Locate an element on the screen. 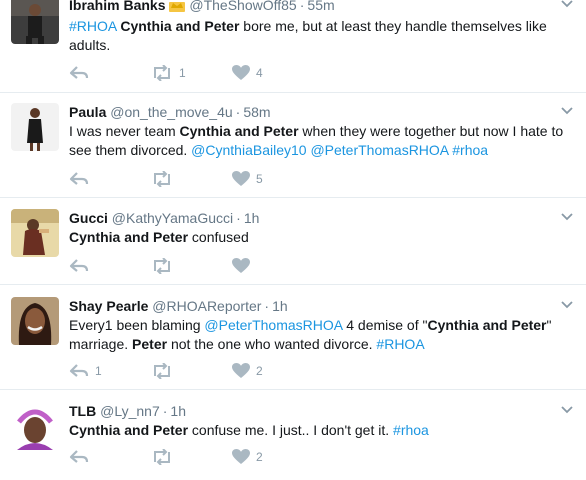 This screenshot has width=586, height=480. timestamp: 55m is located at coordinates (320, 6).